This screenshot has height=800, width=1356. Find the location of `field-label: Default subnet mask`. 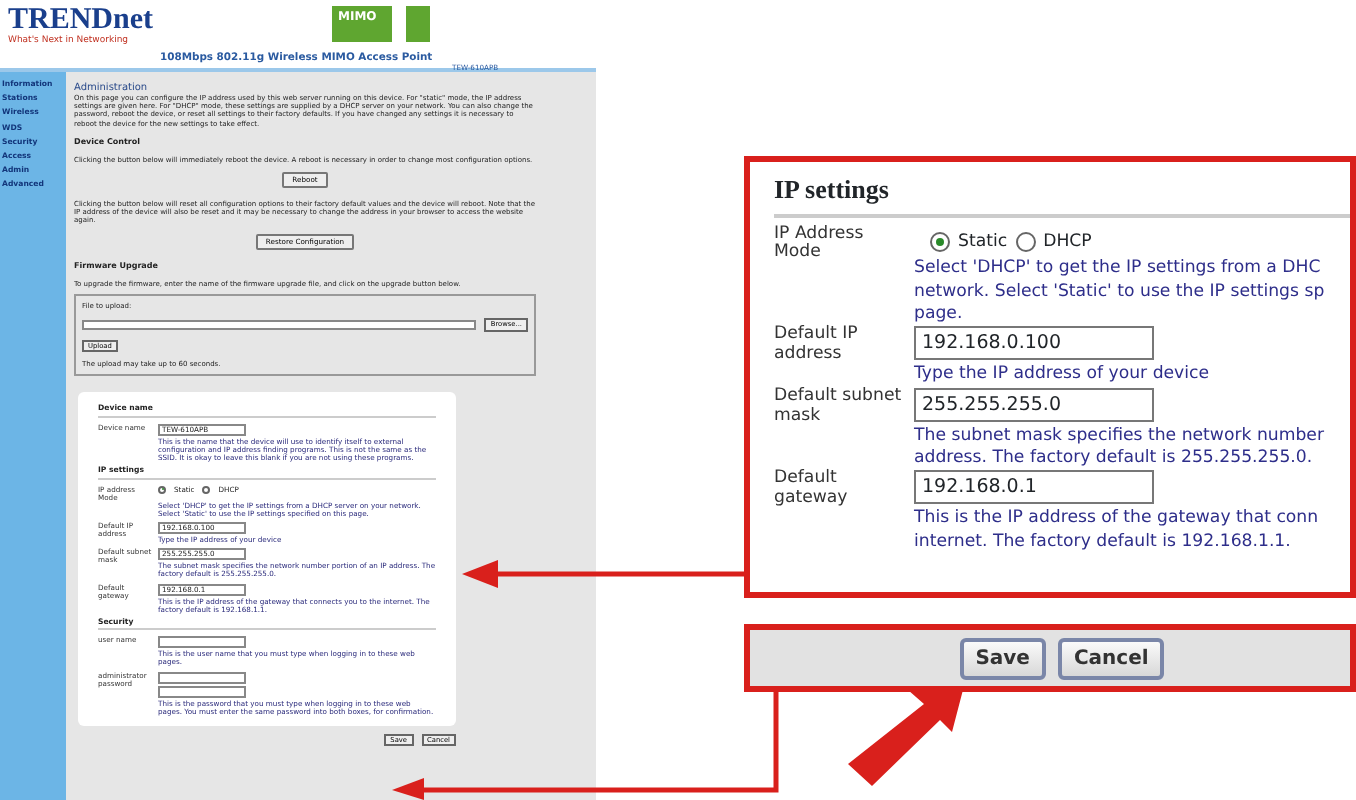

field-label: Default subnet mask is located at coordinates (839, 408).